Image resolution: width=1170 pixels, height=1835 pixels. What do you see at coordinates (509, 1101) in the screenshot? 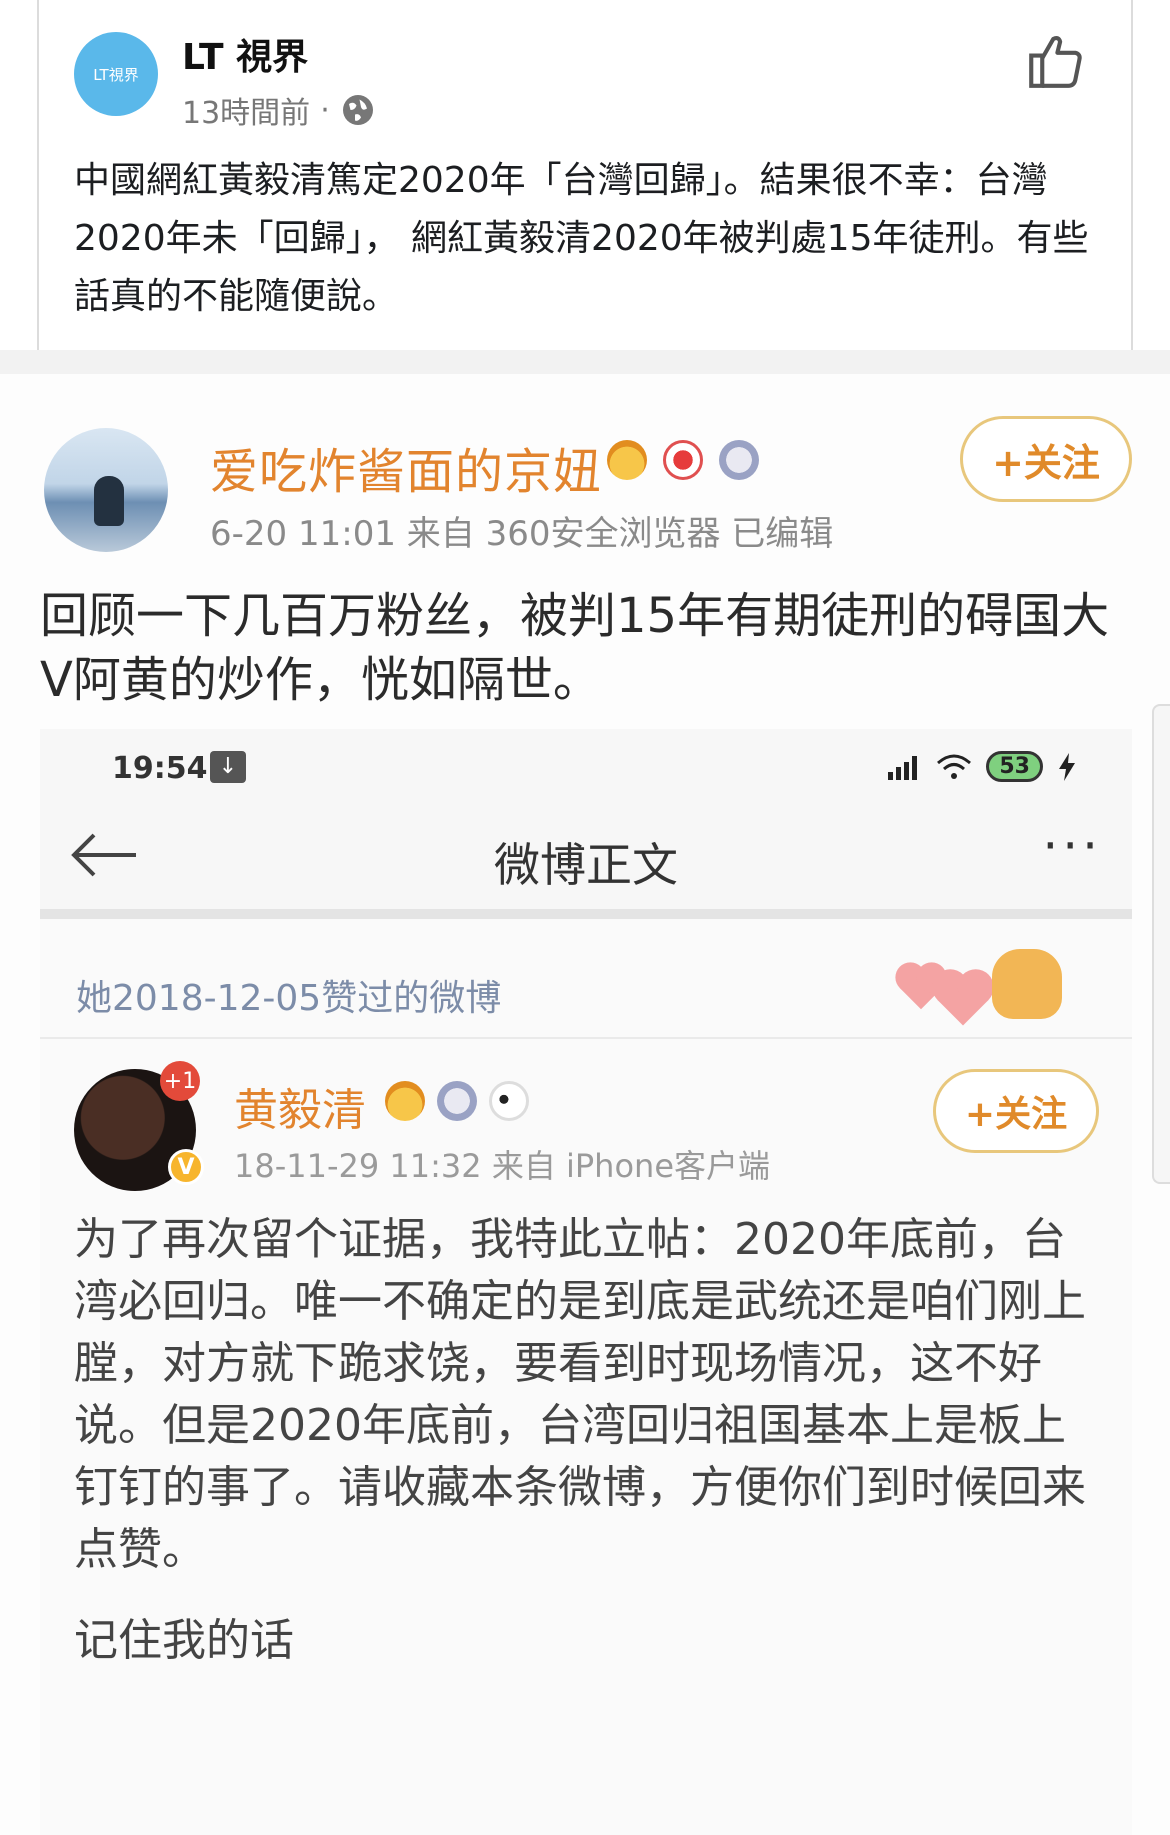
I see `panda-icon` at bounding box center [509, 1101].